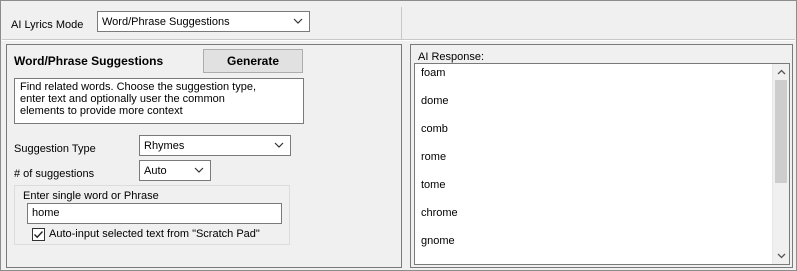  What do you see at coordinates (253, 61) in the screenshot?
I see `generate-button: Generate` at bounding box center [253, 61].